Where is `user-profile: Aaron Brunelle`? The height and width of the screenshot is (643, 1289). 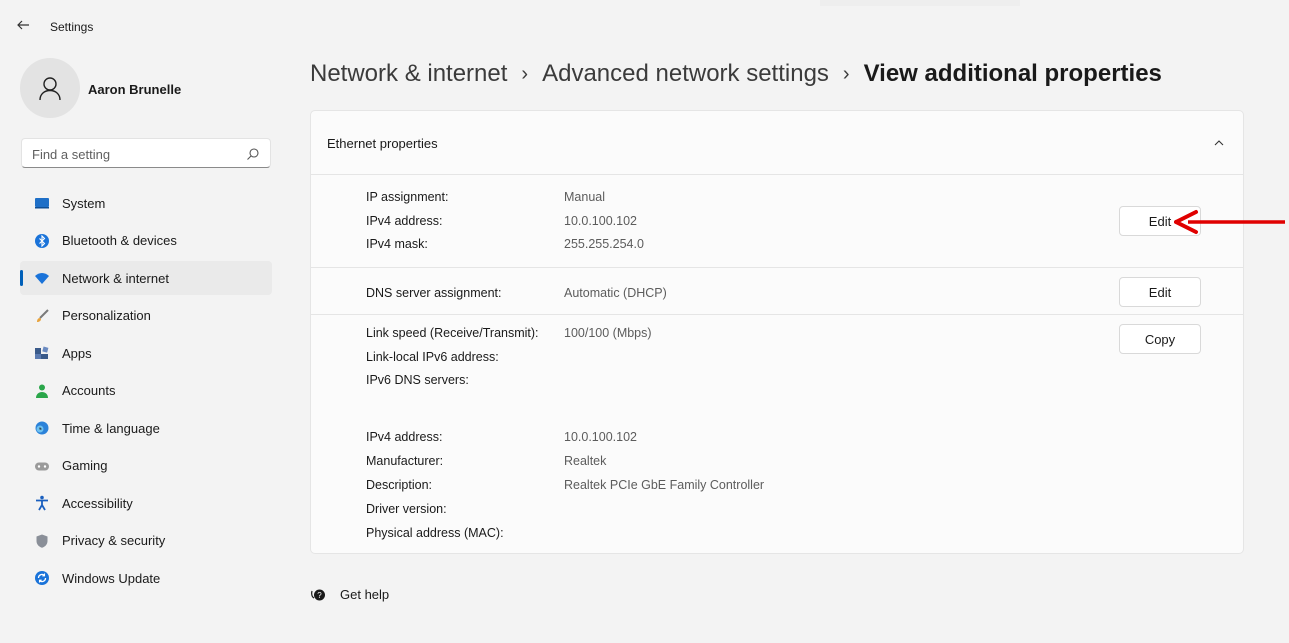 user-profile: Aaron Brunelle is located at coordinates (150, 88).